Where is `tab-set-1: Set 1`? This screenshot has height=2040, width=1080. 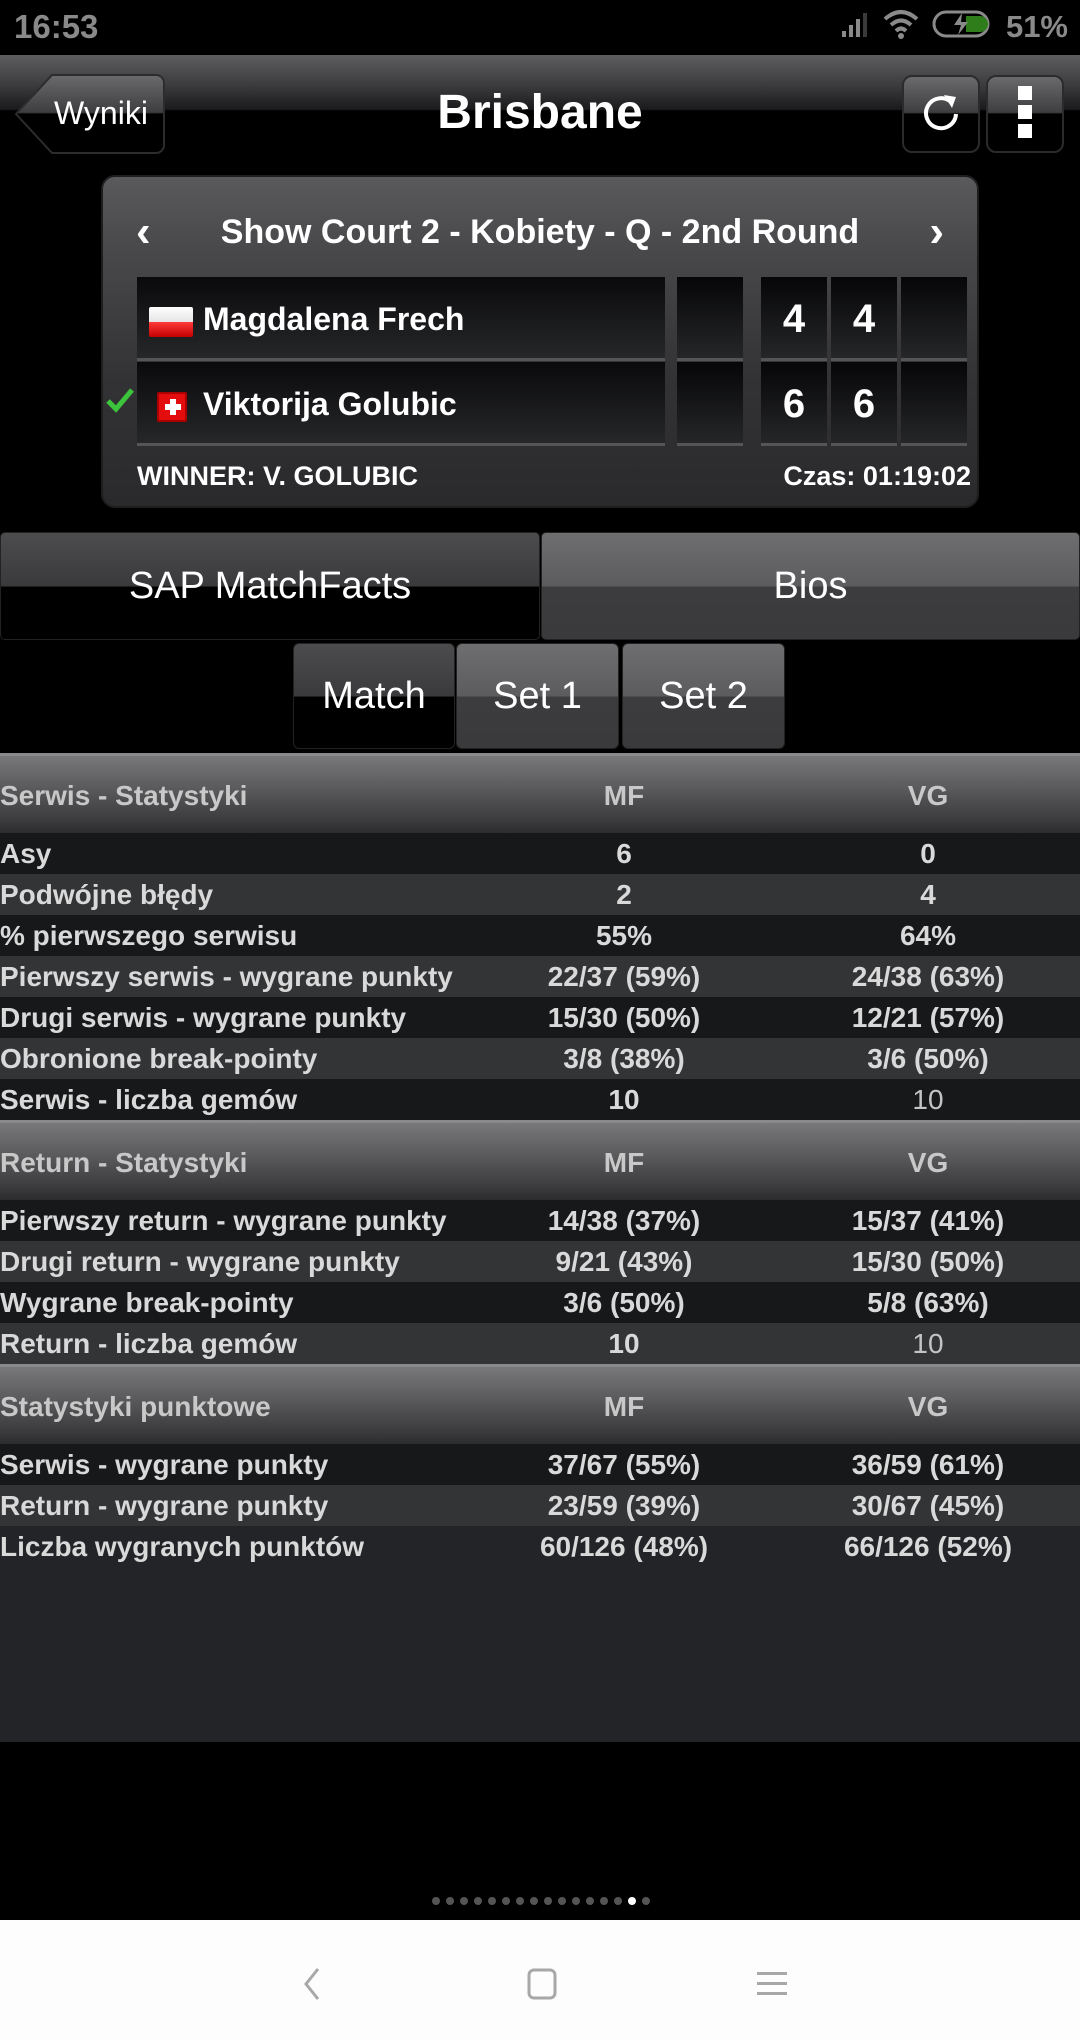 tab-set-1: Set 1 is located at coordinates (537, 696).